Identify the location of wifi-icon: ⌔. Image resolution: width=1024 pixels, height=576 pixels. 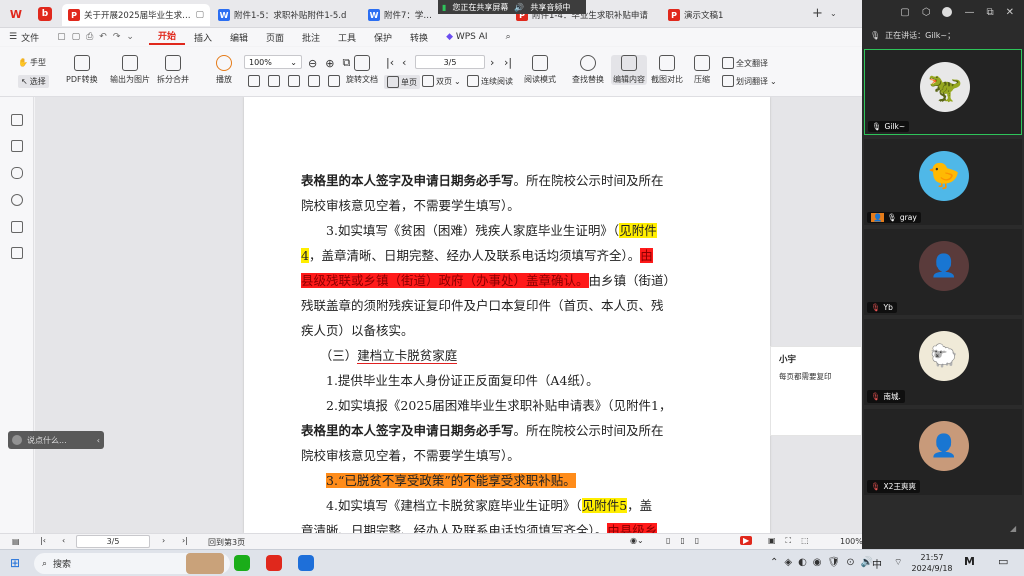
(898, 562).